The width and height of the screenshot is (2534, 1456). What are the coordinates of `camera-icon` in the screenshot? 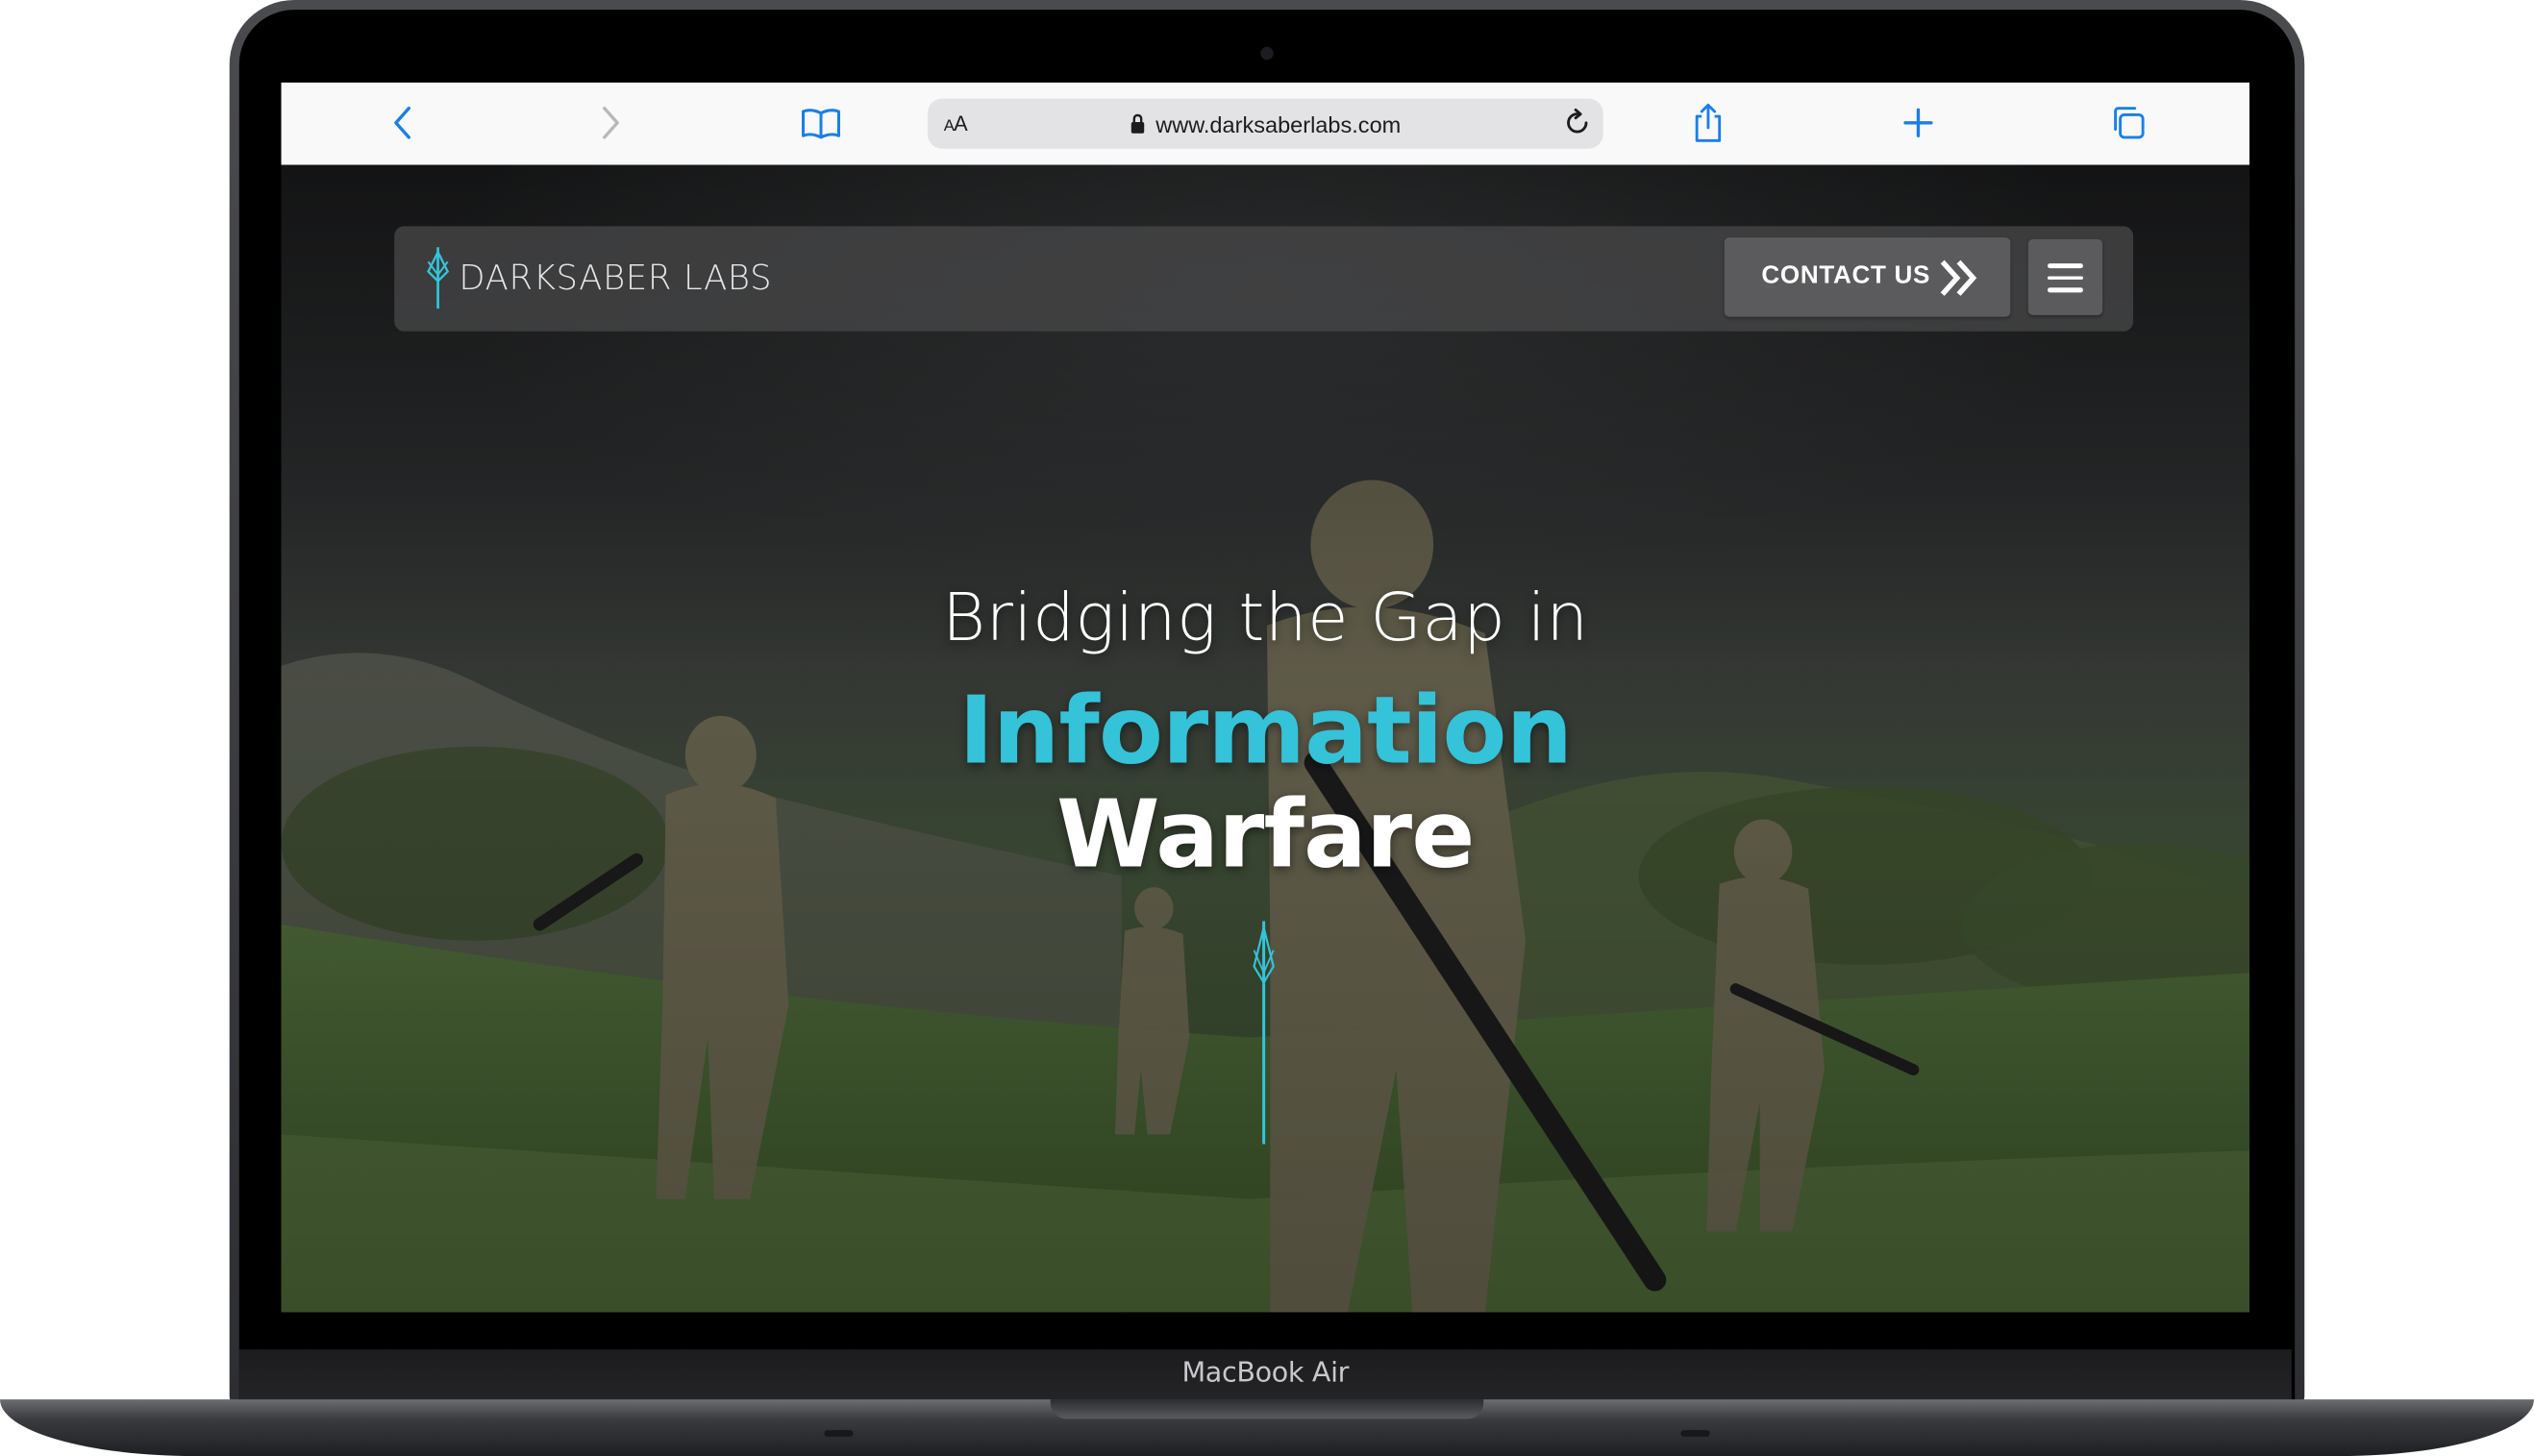 It's located at (1267, 53).